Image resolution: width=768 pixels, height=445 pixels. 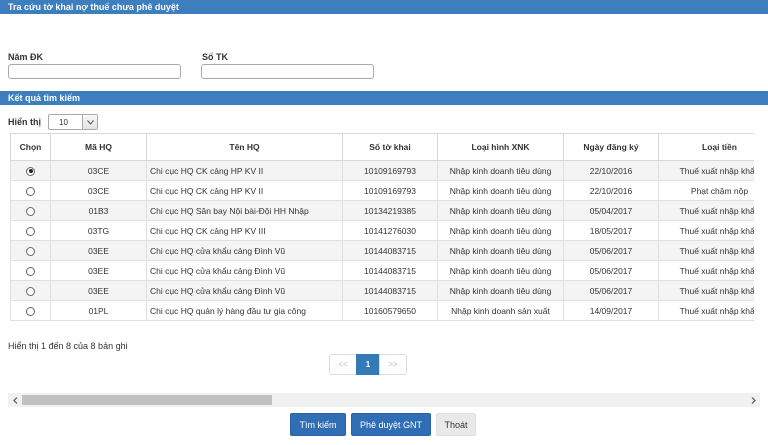 I want to click on search-button: Tìm kiếm, so click(x=318, y=424).